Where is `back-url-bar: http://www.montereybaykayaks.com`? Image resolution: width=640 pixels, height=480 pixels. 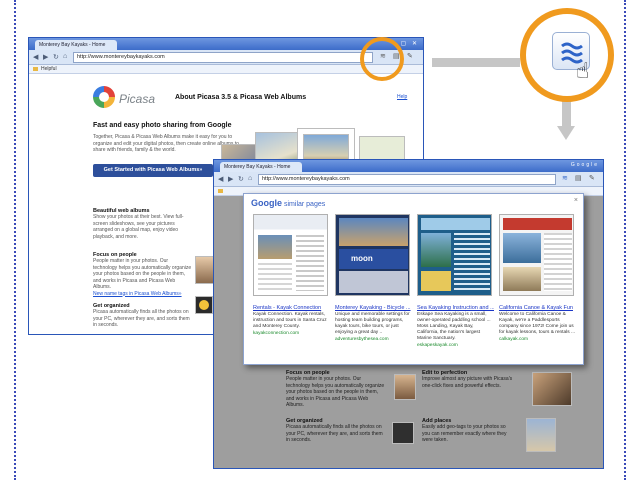
back-url-bar: http://www.montereybaykayaks.com is located at coordinates (223, 57).